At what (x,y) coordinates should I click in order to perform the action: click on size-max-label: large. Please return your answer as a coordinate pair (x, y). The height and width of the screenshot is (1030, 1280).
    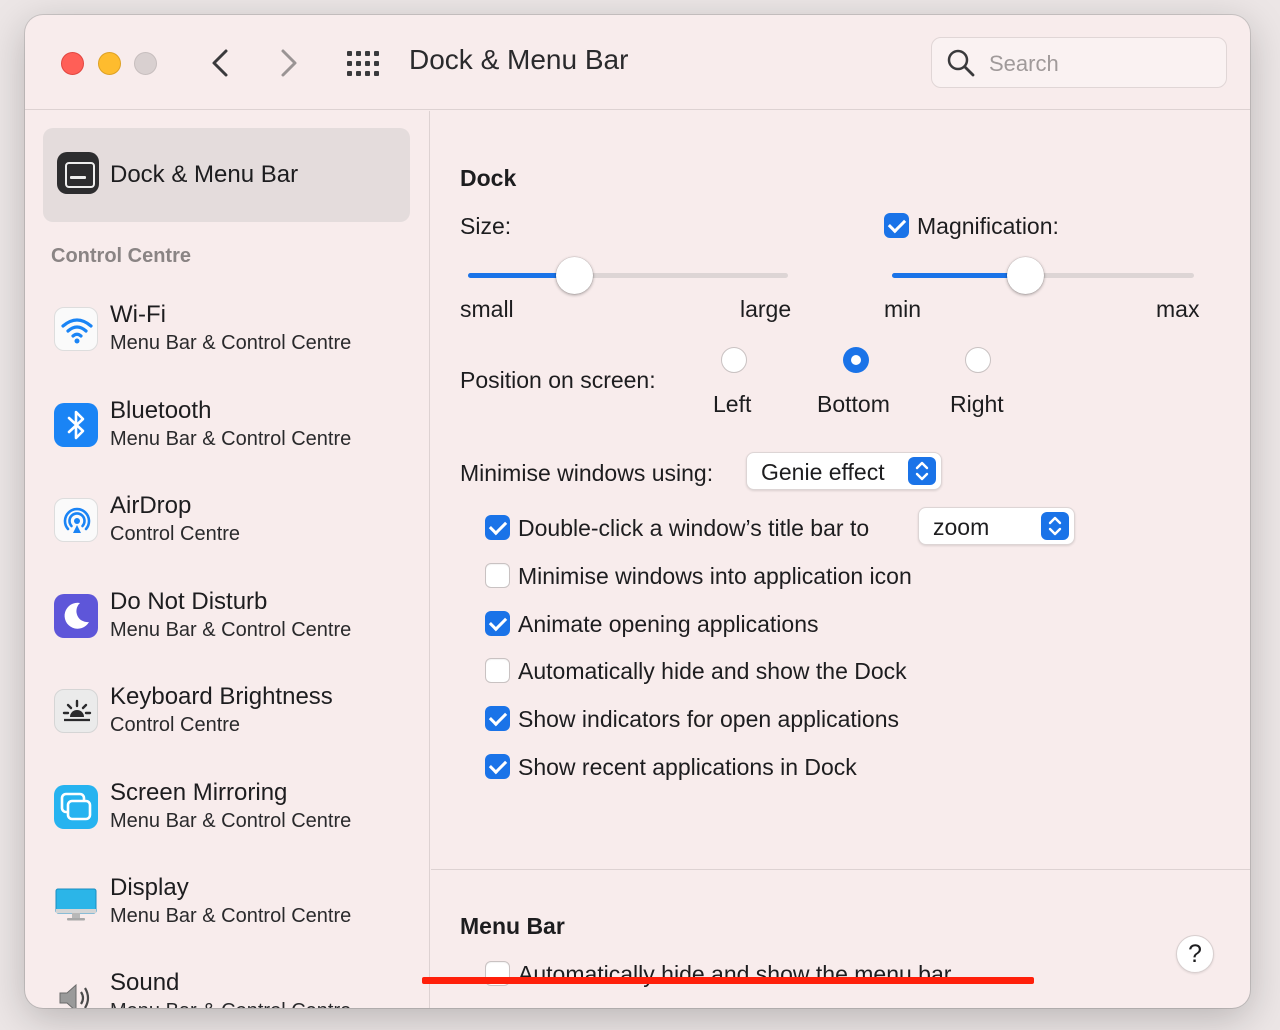
    Looking at the image, I should click on (766, 309).